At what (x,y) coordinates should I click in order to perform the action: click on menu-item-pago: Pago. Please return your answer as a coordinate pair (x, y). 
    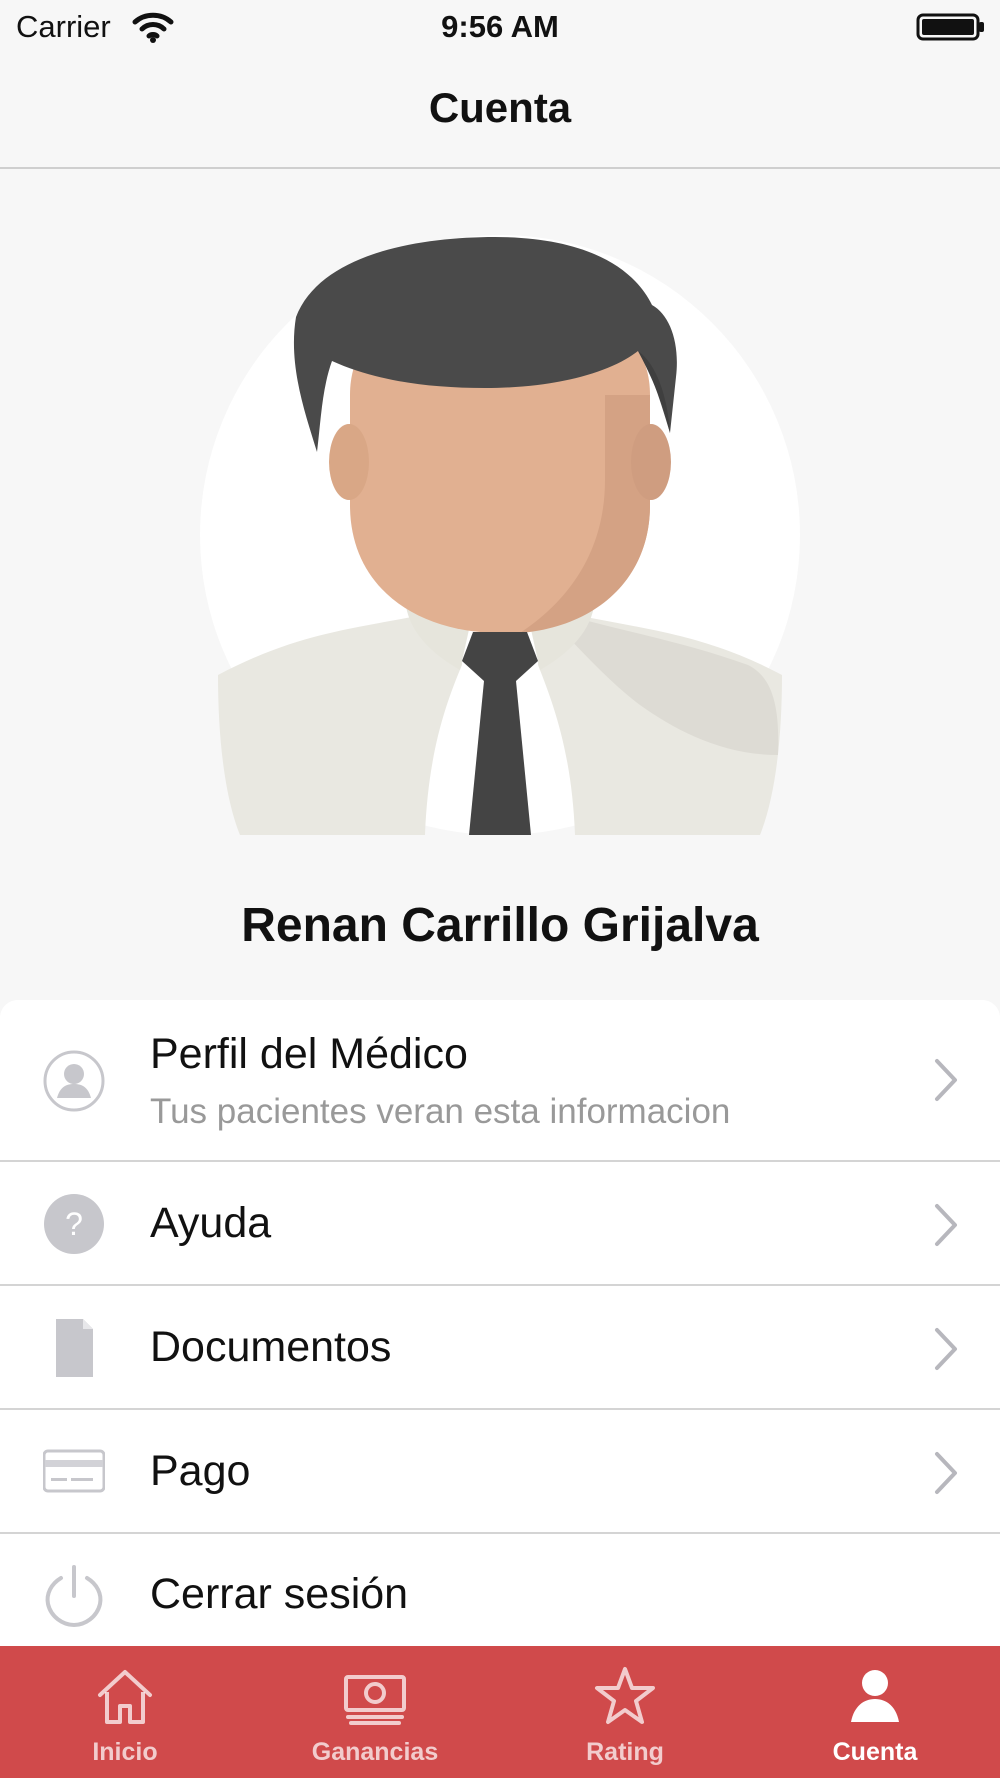
    Looking at the image, I should click on (500, 1472).